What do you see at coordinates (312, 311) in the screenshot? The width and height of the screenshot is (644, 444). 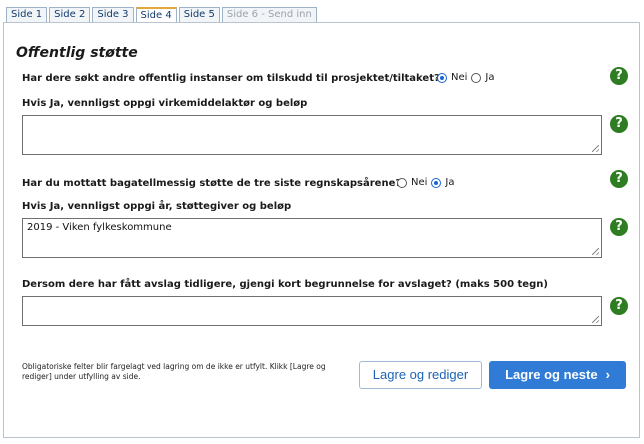 I see `textarea-rejection-reason` at bounding box center [312, 311].